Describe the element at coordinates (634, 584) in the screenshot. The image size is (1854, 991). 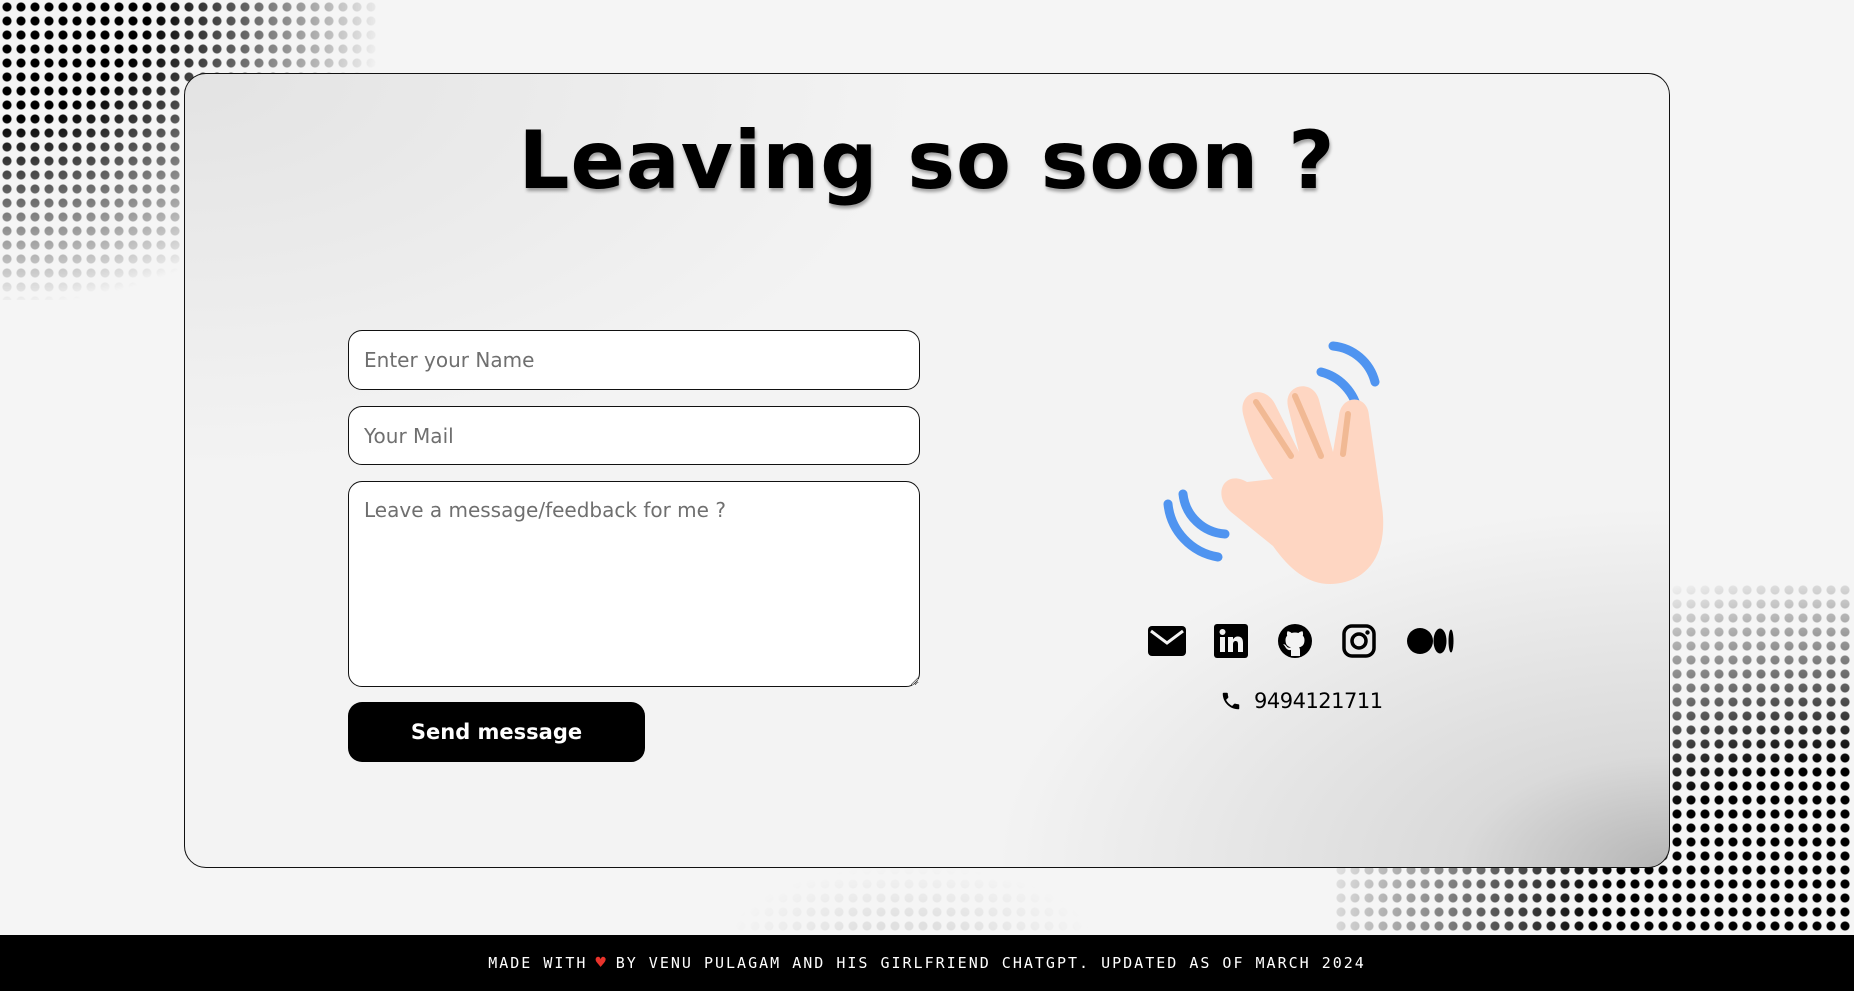
I see `message-textarea` at that location.